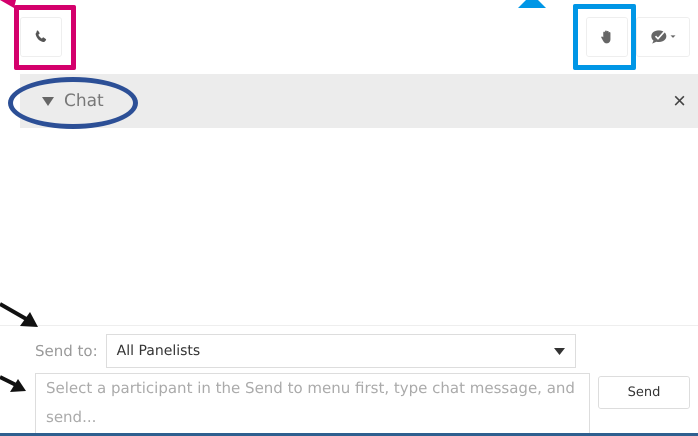 The image size is (698, 436). What do you see at coordinates (607, 37) in the screenshot?
I see `raise-hand-button` at bounding box center [607, 37].